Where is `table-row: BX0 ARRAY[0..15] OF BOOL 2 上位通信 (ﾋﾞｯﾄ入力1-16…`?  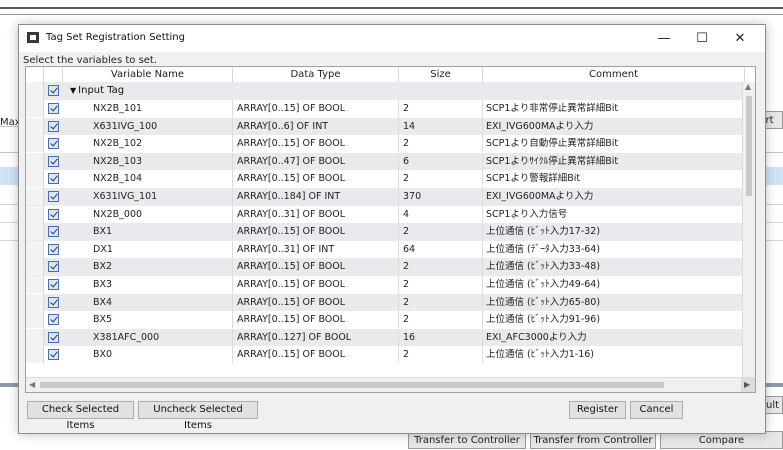 table-row: BX0 ARRAY[0..15] OF BOOL 2 上位通信 (ﾋﾞｯﾄ入力1-16… is located at coordinates (390, 355).